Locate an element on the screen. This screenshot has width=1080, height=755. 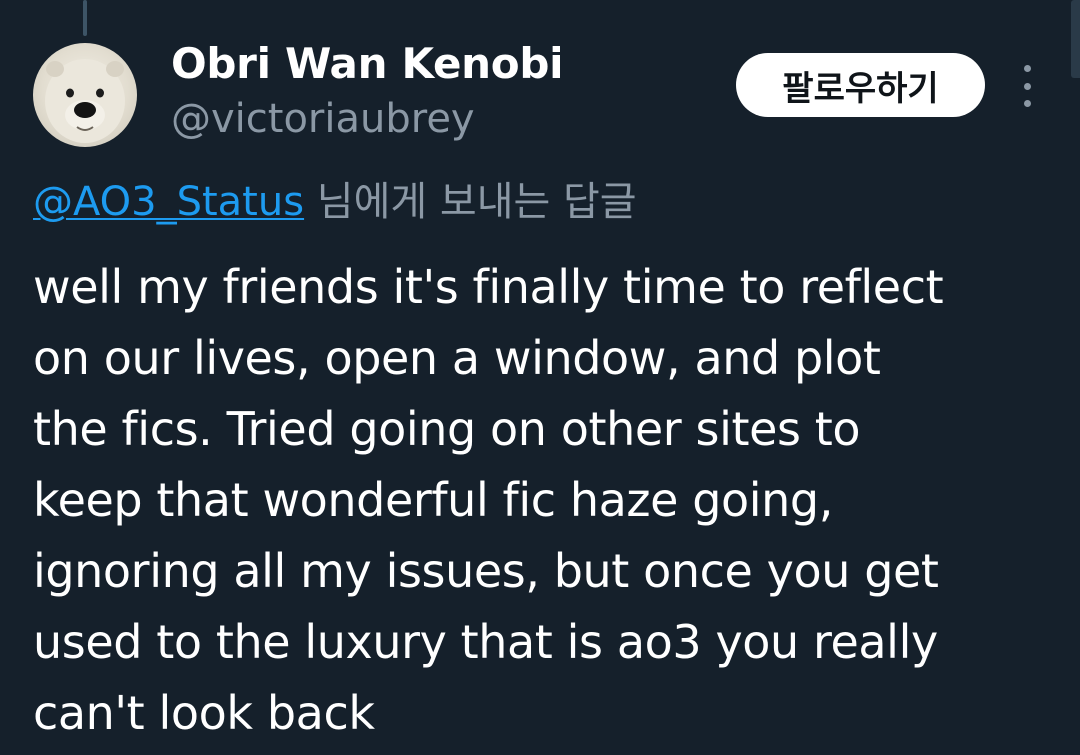
author-handle: @victoriaubrey is located at coordinates (323, 119).